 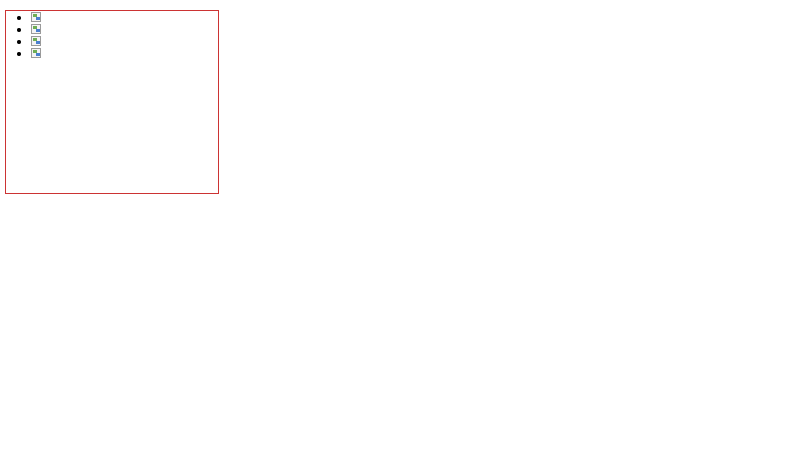 I want to click on image-list, so click(x=112, y=35).